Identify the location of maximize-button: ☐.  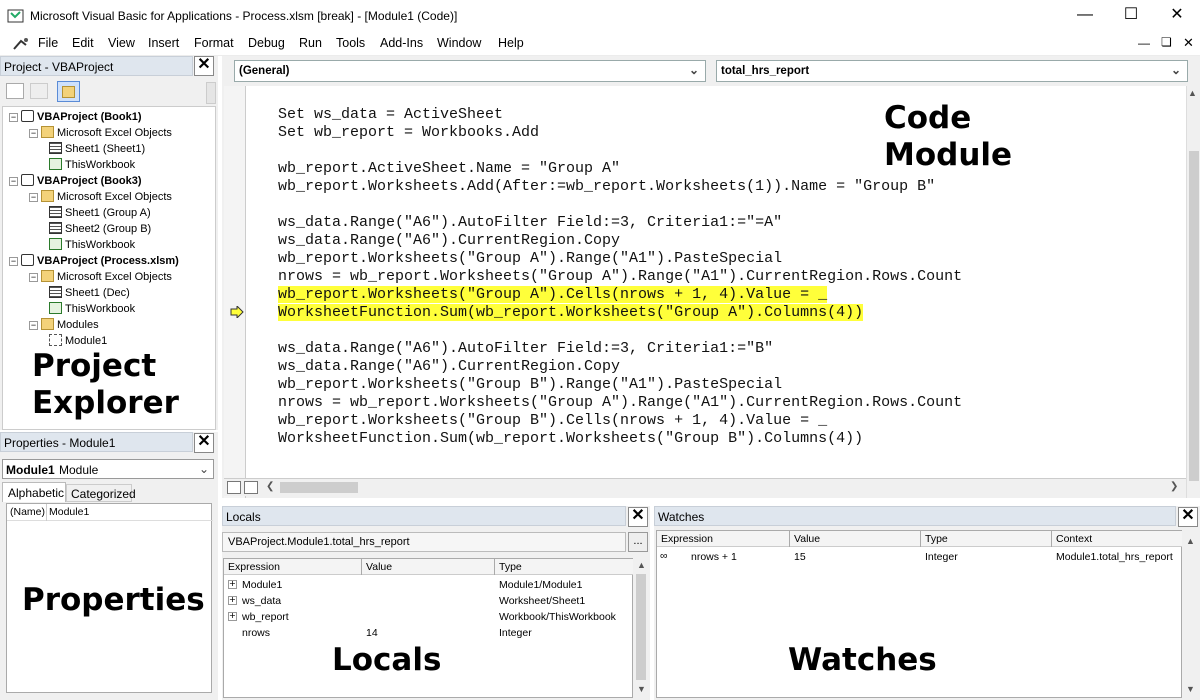
(1131, 16).